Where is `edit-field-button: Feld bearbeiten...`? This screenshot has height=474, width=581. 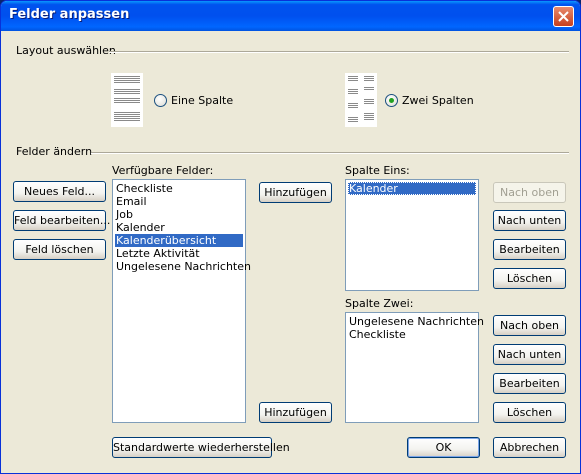
edit-field-button: Feld bearbeiten... is located at coordinates (61, 220).